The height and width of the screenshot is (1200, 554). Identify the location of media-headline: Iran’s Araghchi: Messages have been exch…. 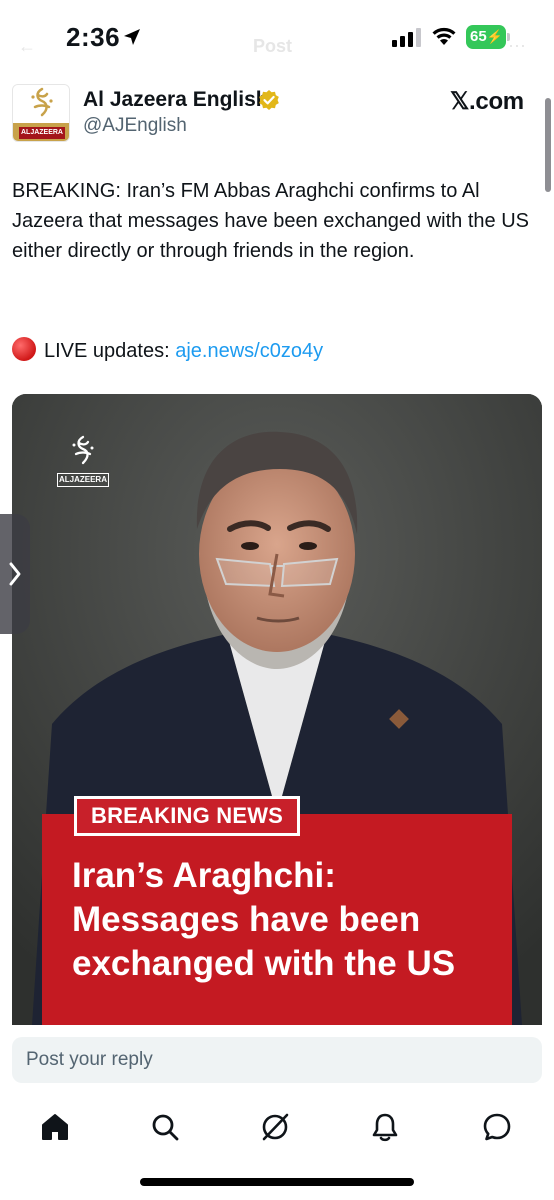
(264, 919).